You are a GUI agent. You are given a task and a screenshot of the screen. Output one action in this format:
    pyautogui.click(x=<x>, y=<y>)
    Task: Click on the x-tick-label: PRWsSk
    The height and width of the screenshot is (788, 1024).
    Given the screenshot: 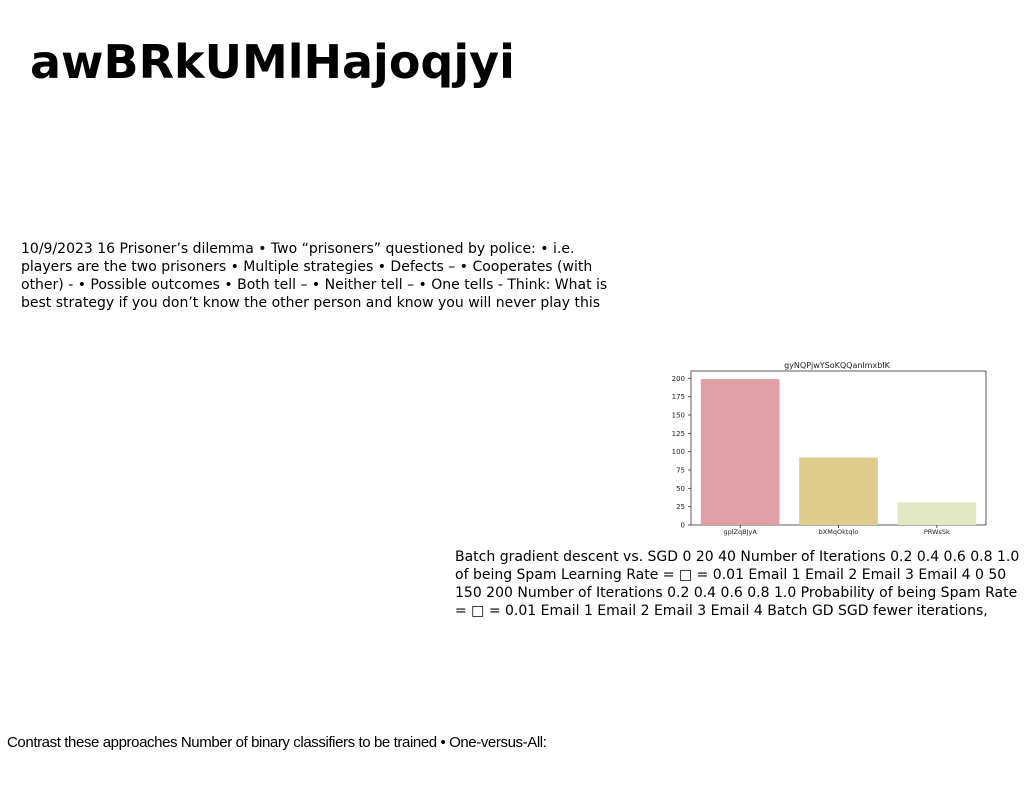 What is the action you would take?
    pyautogui.click(x=937, y=532)
    